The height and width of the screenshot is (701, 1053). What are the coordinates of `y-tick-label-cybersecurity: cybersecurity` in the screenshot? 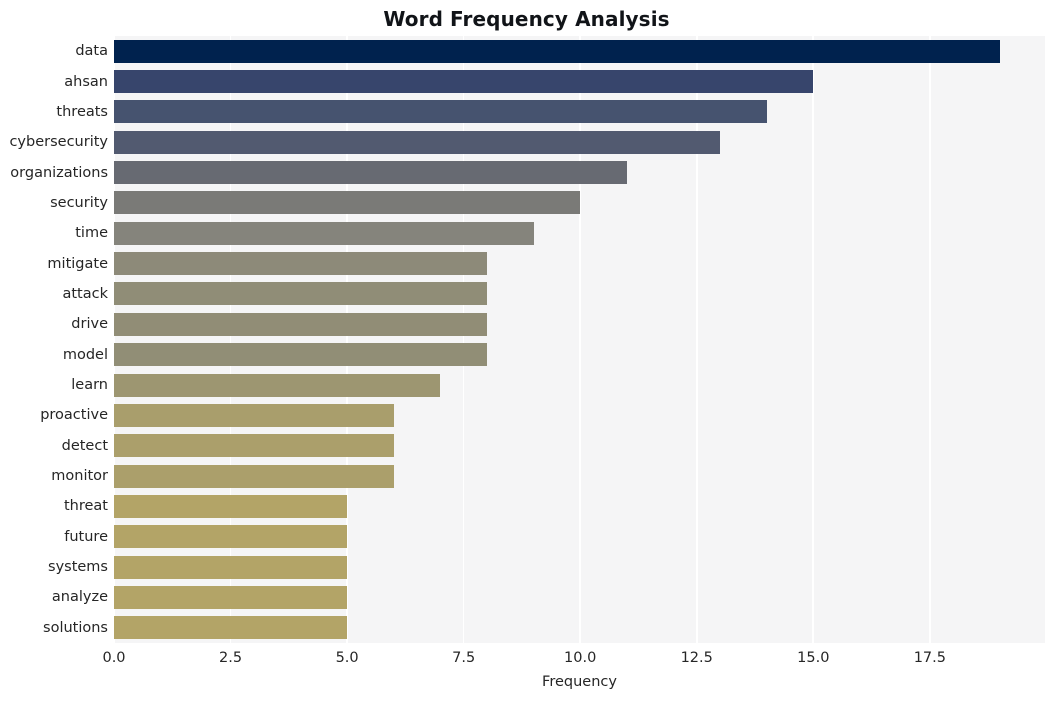 It's located at (58, 142).